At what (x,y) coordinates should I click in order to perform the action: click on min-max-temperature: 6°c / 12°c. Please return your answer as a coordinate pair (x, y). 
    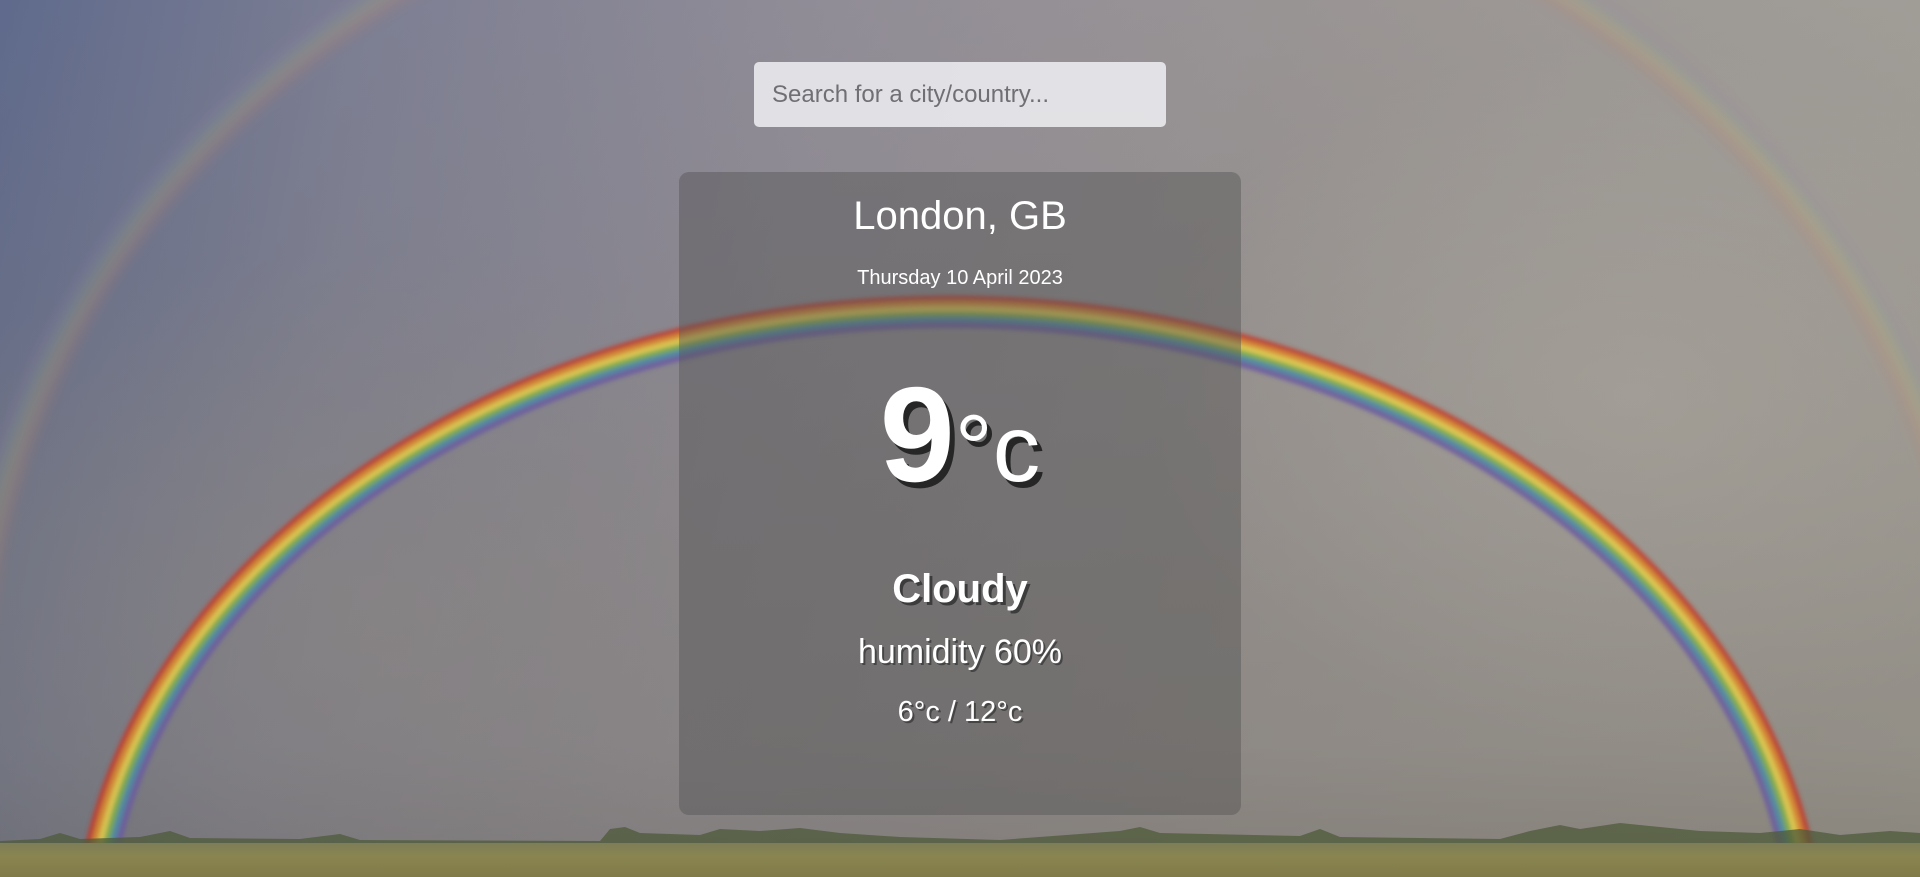
    Looking at the image, I should click on (960, 712).